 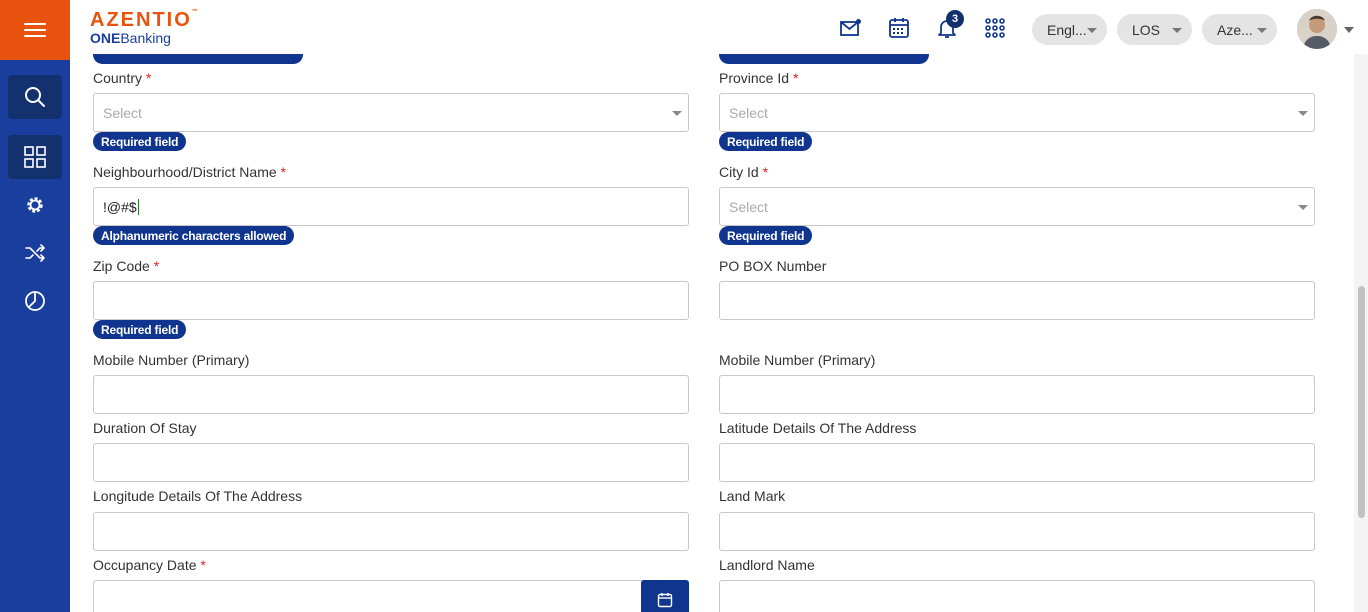 I want to click on land-mark-input, so click(x=1017, y=531).